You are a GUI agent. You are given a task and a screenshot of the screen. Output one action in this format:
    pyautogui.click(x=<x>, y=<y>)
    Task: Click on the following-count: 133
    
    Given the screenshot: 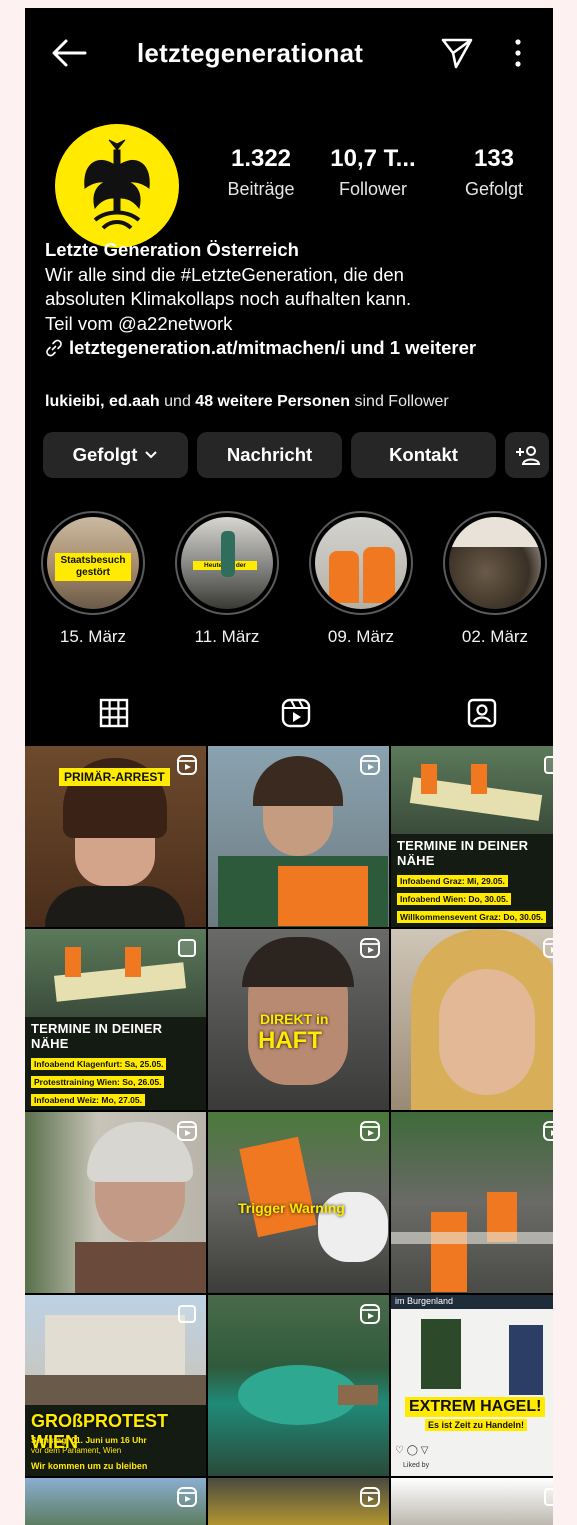 What is the action you would take?
    pyautogui.click(x=494, y=158)
    